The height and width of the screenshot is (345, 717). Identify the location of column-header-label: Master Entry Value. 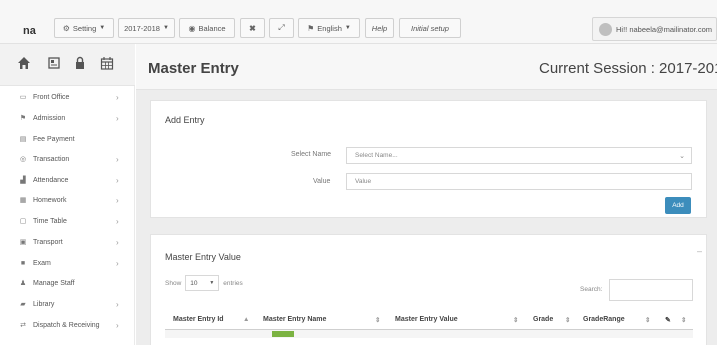
(426, 319).